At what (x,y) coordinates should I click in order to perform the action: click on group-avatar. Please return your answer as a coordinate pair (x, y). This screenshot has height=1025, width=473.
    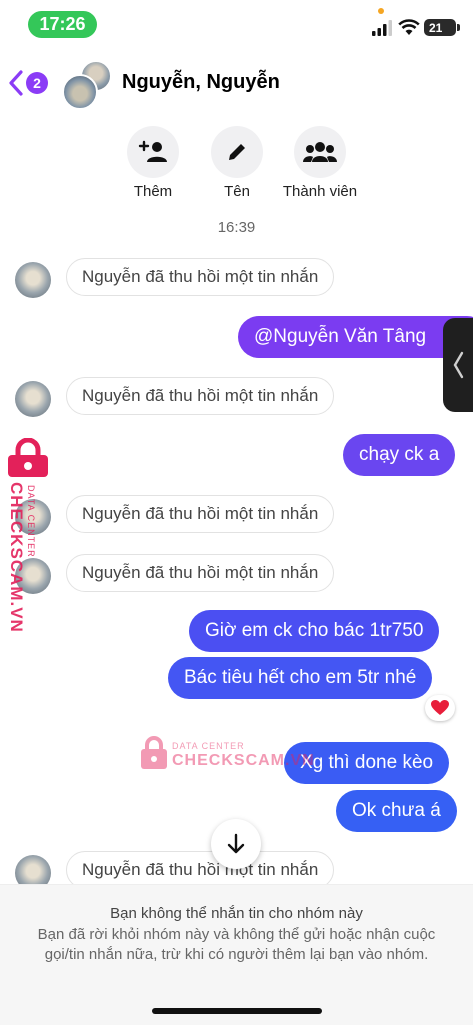
    Looking at the image, I should click on (87, 85).